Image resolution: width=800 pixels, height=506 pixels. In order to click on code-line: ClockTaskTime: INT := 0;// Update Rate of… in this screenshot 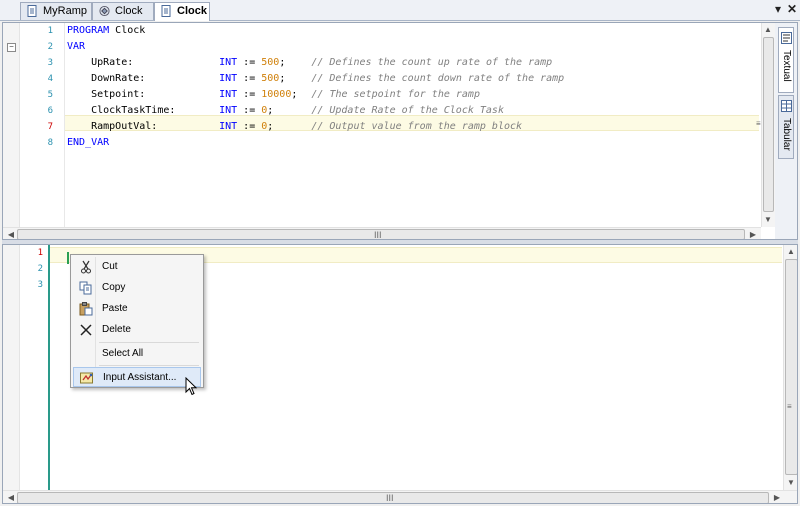, I will do `click(285, 111)`.